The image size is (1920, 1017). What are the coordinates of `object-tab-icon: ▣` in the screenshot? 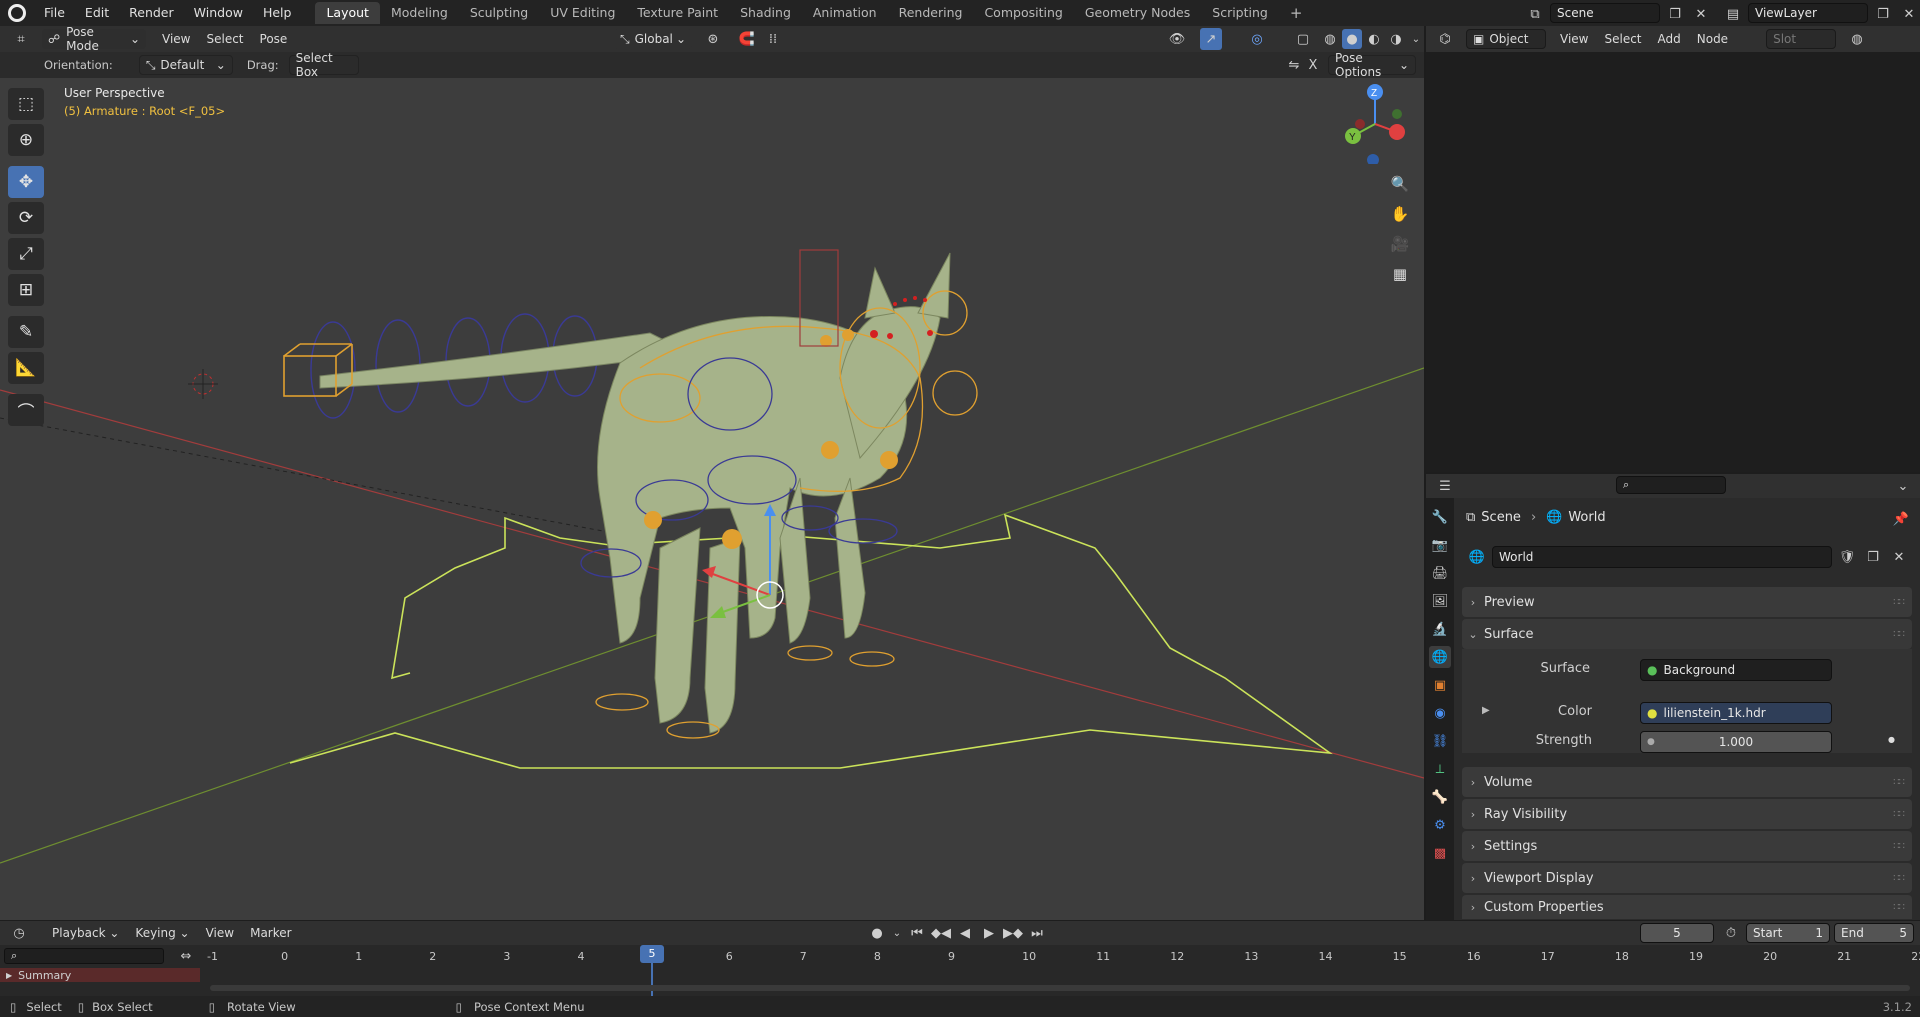 It's located at (1440, 685).